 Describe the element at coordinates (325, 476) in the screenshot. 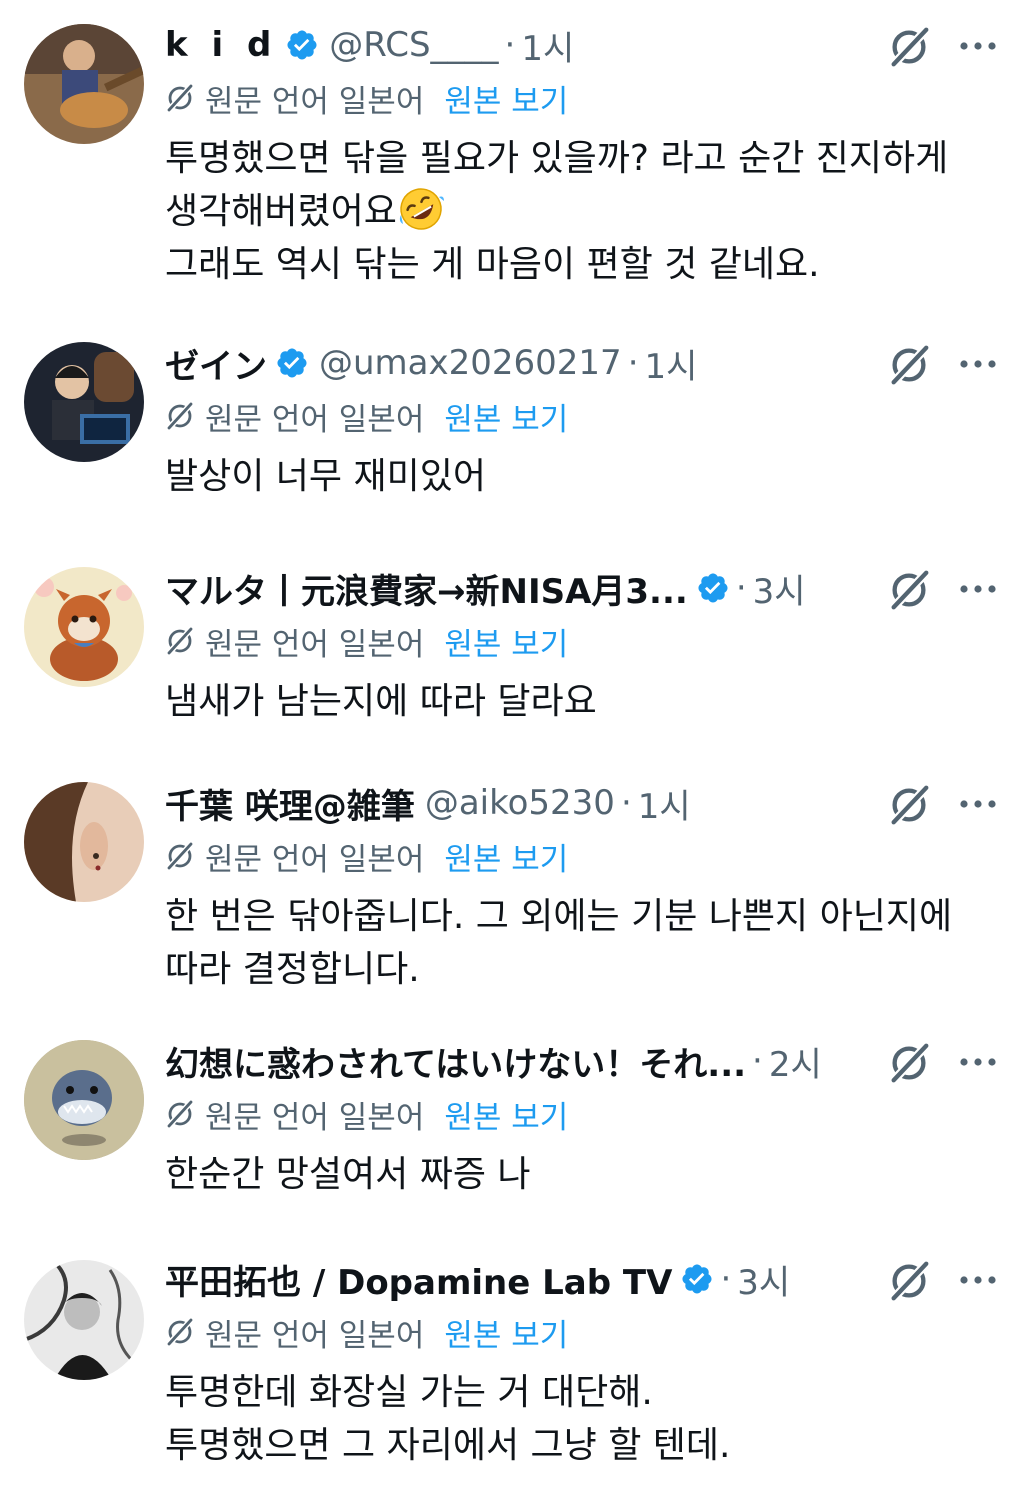

I see `post-text-line: 발상이 너무 재미있어` at that location.